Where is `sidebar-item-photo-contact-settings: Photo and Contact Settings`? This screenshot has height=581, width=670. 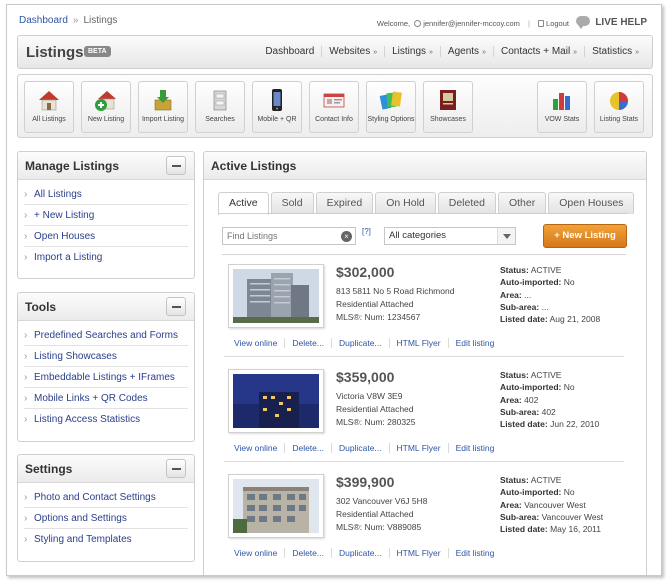
sidebar-item-photo-contact-settings: Photo and Contact Settings is located at coordinates (106, 497).